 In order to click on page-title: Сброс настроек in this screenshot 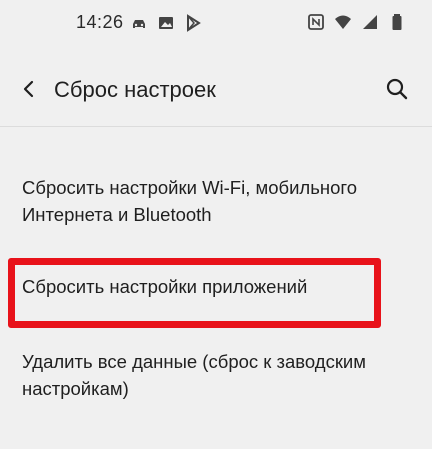, I will do `click(135, 89)`.